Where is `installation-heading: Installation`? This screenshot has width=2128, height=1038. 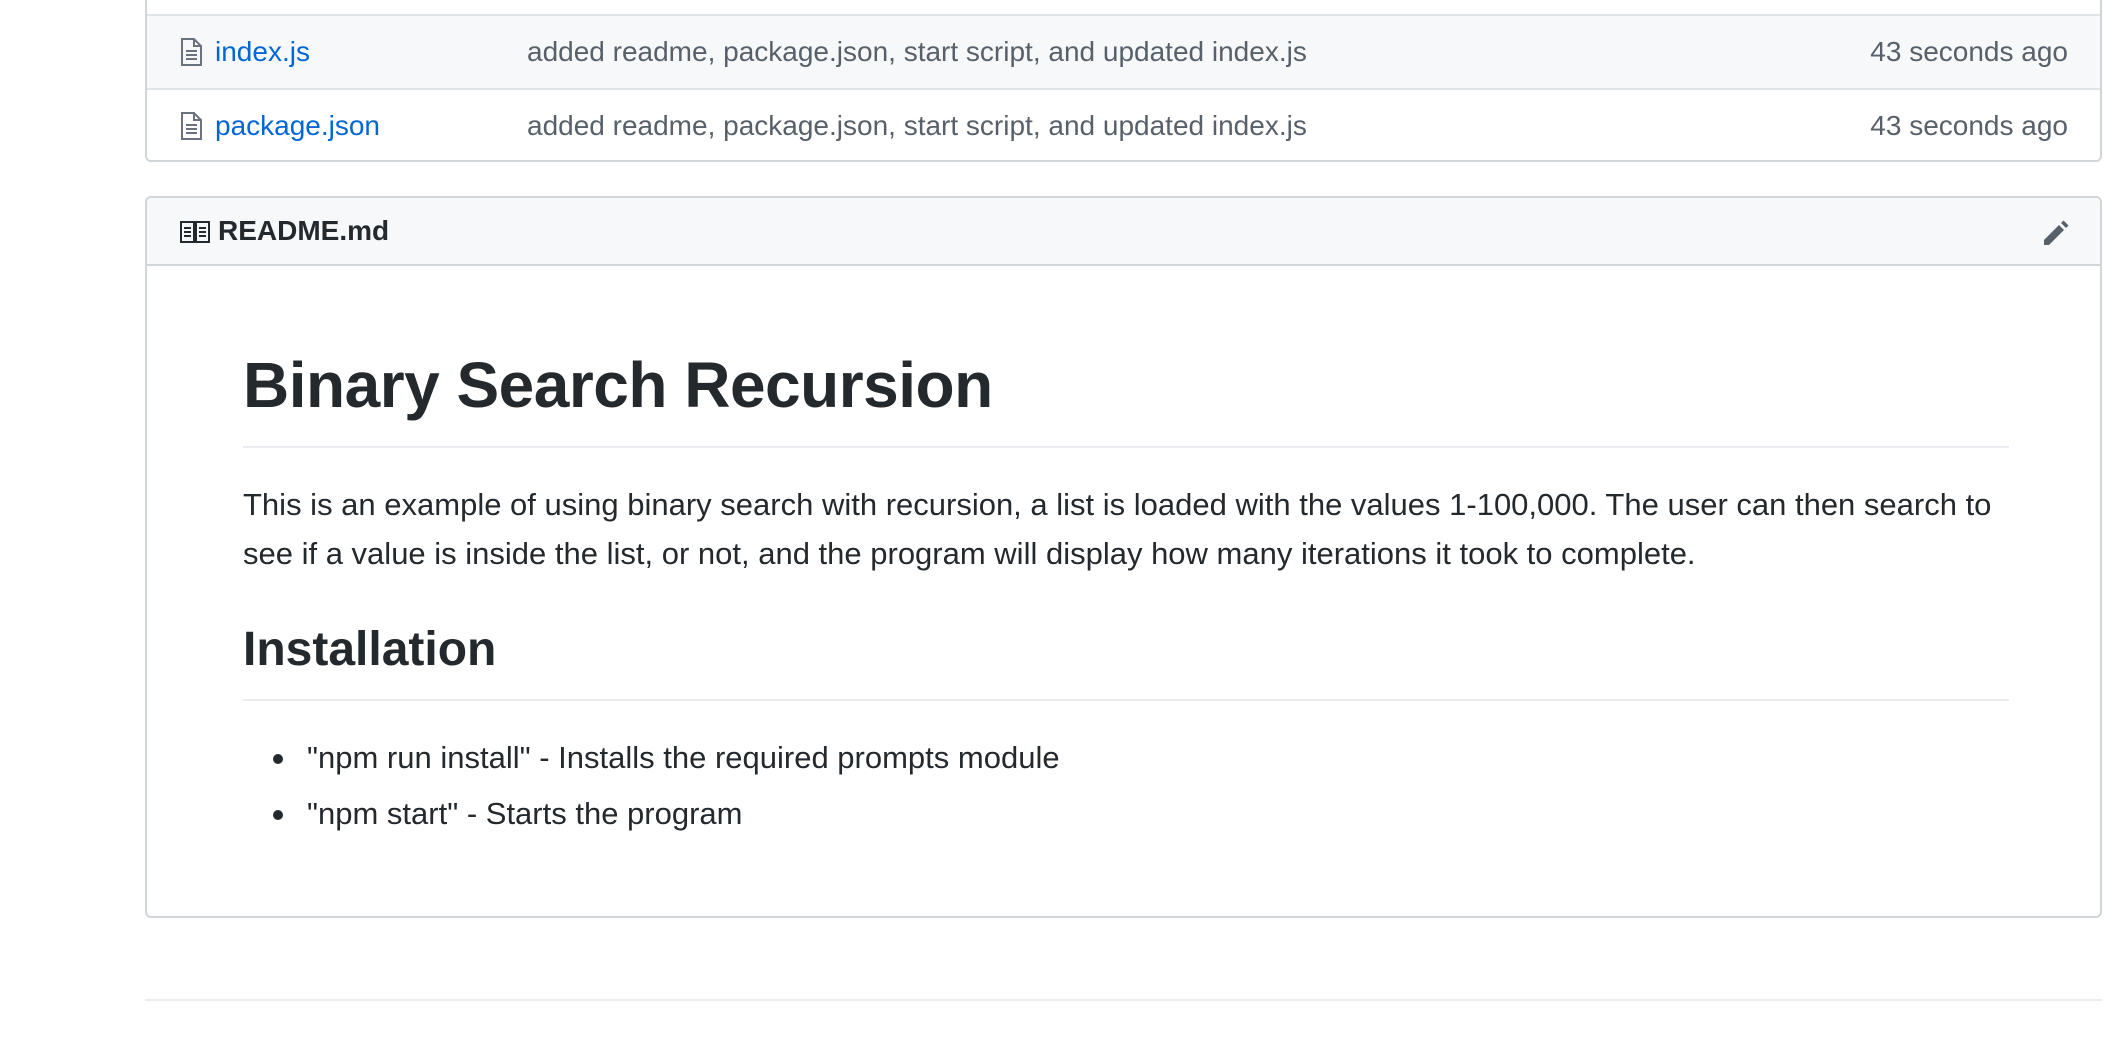 installation-heading: Installation is located at coordinates (370, 649).